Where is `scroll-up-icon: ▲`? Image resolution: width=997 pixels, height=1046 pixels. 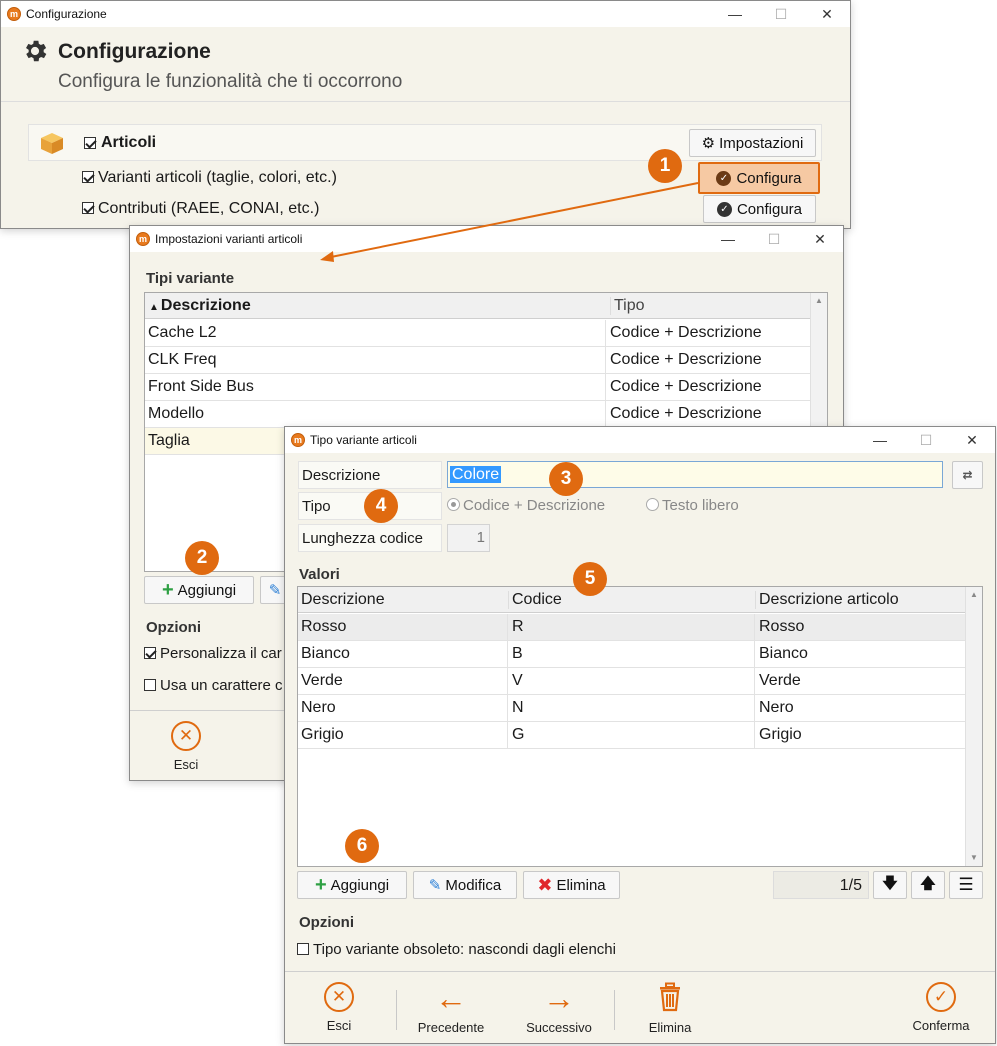
scroll-up-icon: ▲ is located at coordinates (974, 595).